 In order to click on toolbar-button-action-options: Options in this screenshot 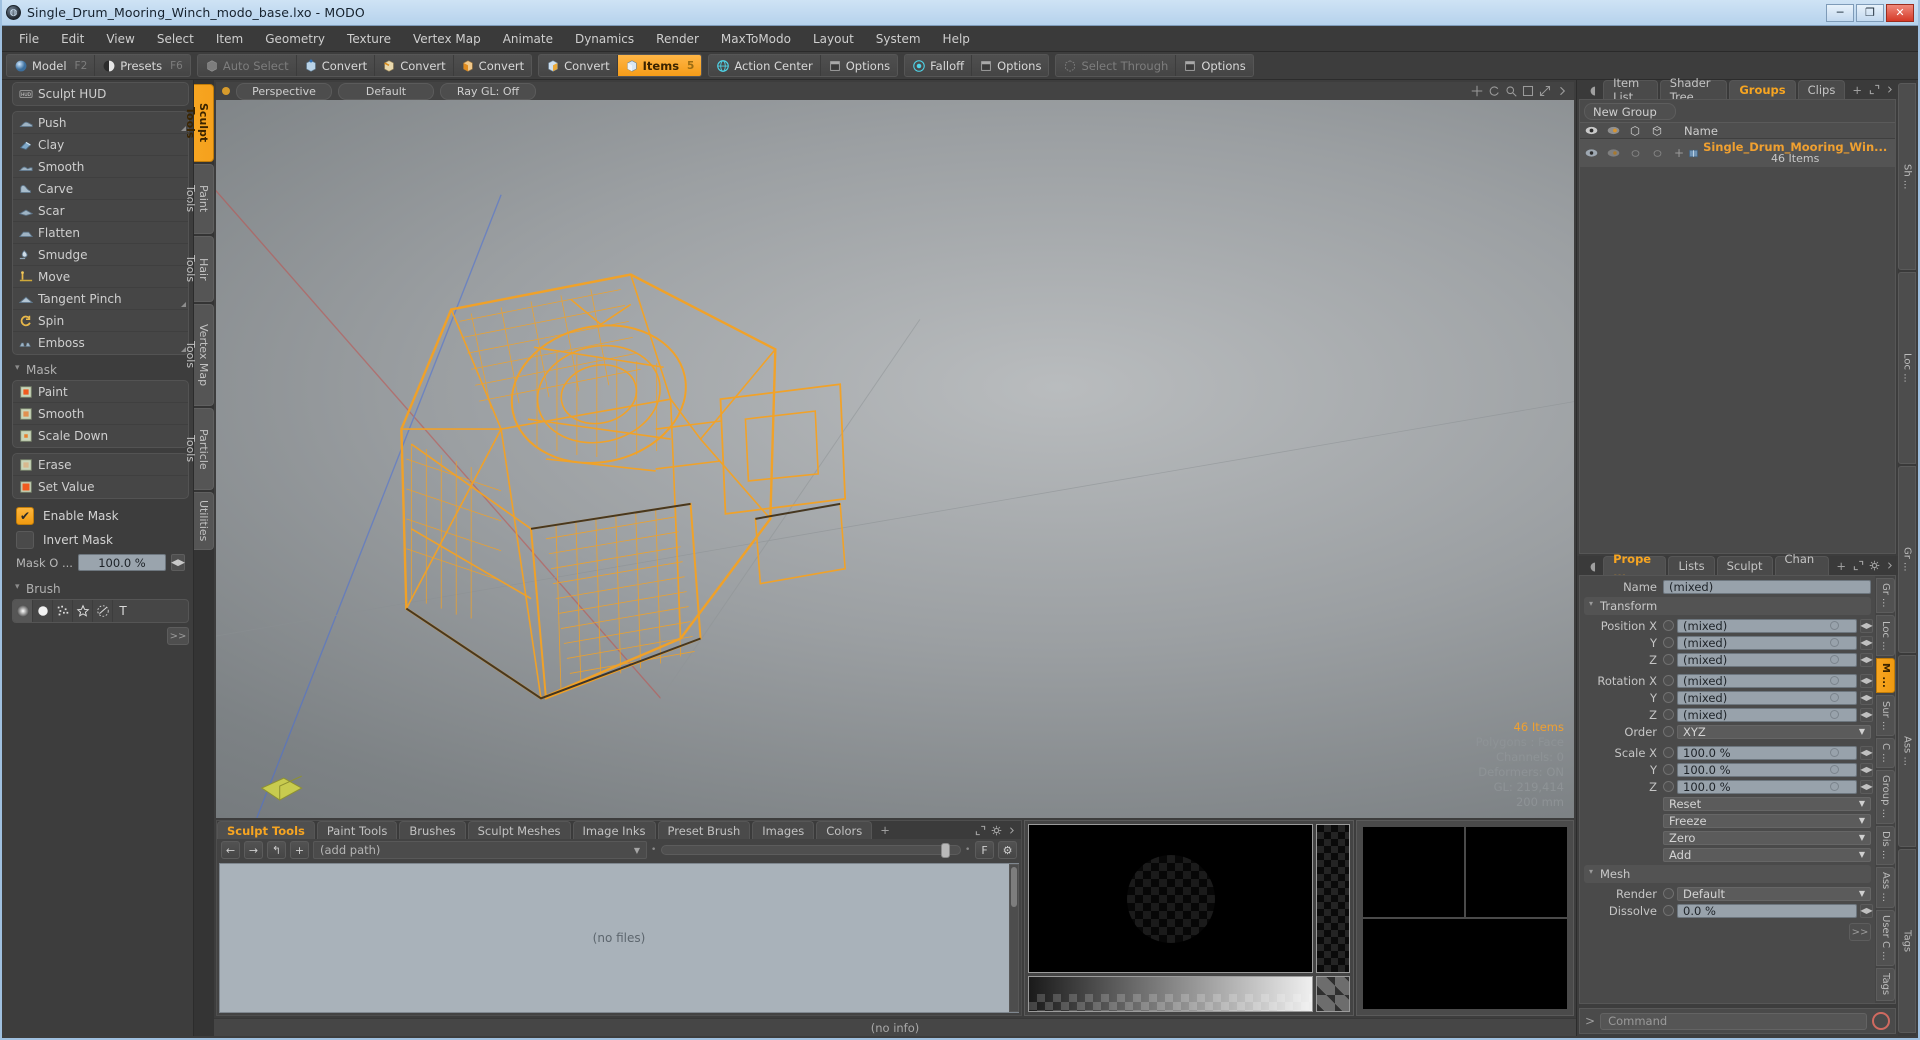, I will do `click(859, 65)`.